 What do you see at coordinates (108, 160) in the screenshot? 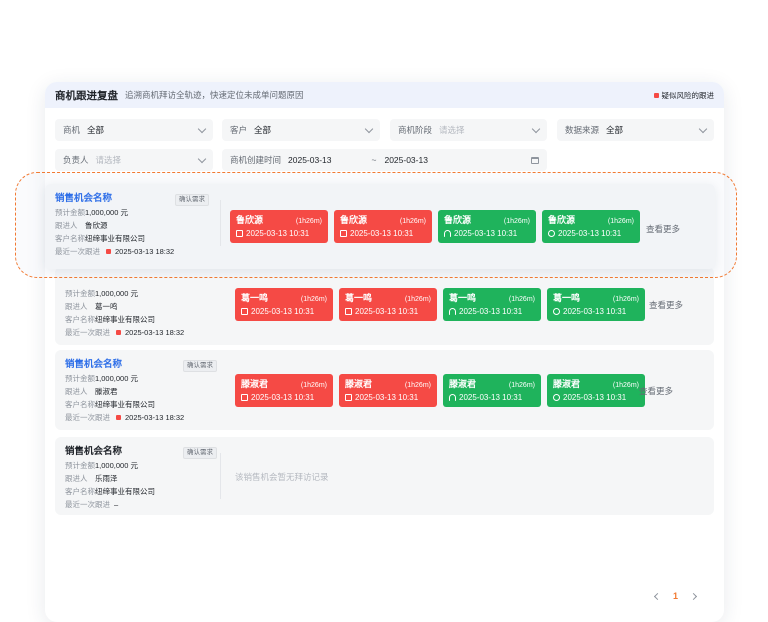
I see `owner-select-placeholder: 请选择` at bounding box center [108, 160].